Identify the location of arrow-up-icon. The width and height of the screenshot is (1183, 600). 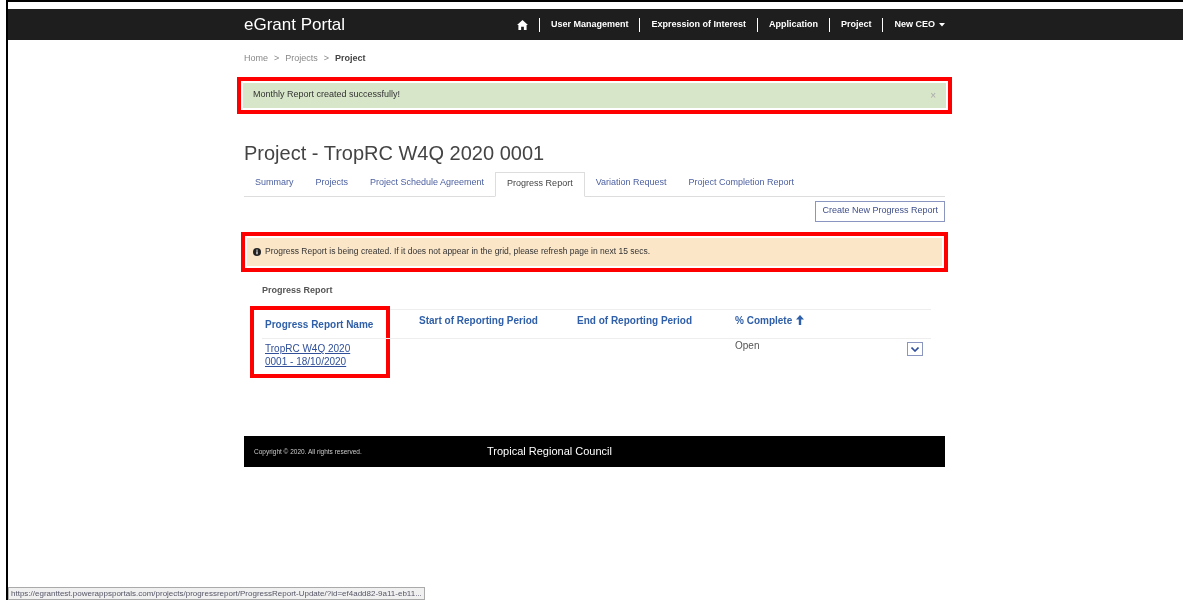
(800, 320).